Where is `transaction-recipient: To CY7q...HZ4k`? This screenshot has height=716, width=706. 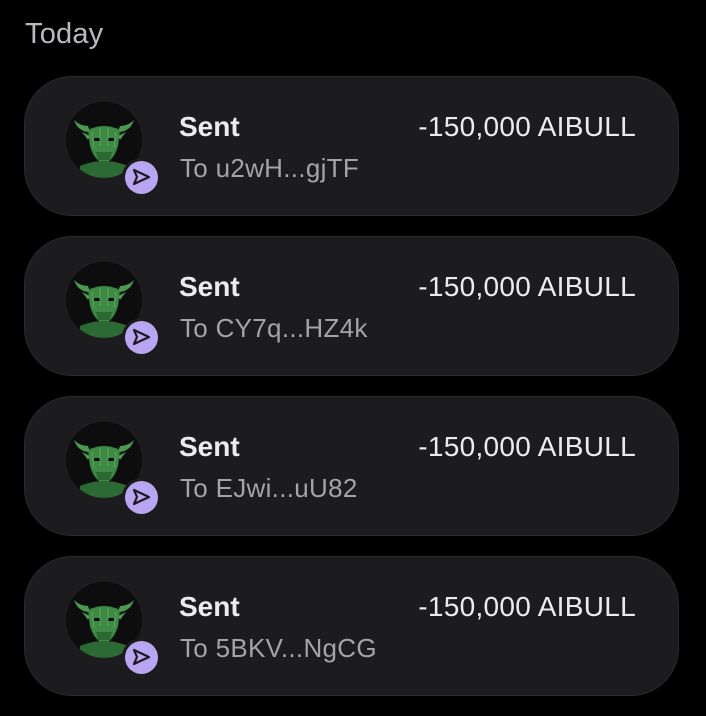
transaction-recipient: To CY7q...HZ4k is located at coordinates (274, 328).